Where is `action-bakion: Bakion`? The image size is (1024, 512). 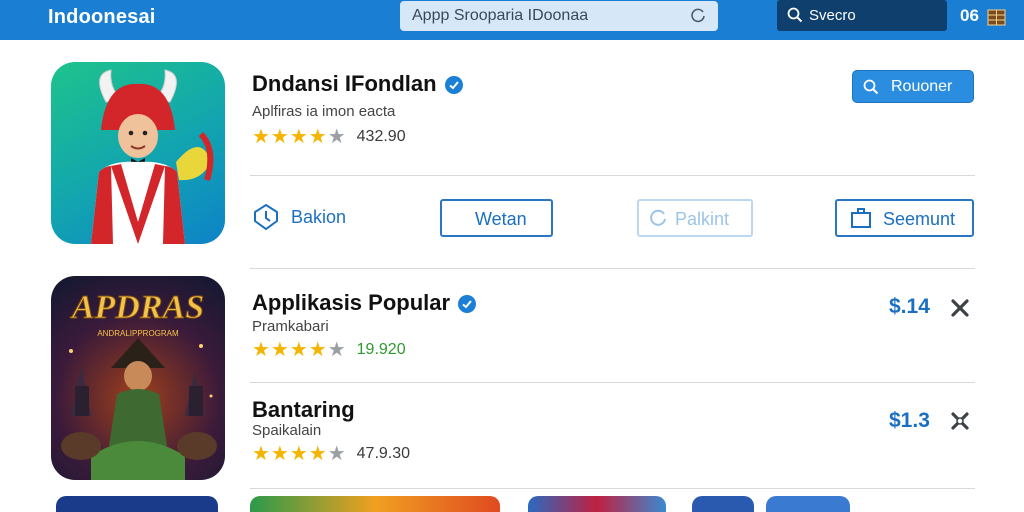
action-bakion: Bakion is located at coordinates (312, 218).